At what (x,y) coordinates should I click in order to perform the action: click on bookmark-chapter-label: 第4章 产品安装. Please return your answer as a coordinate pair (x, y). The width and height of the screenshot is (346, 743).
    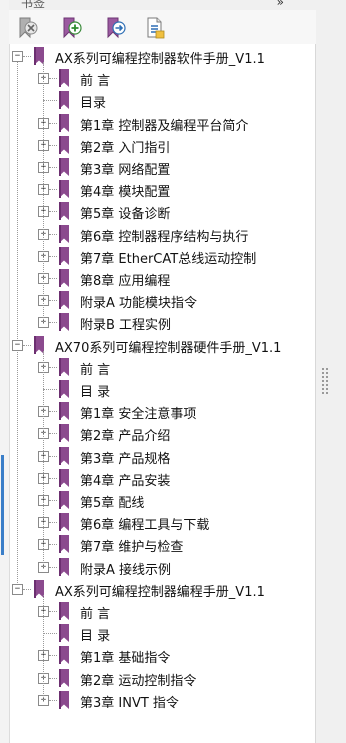
    Looking at the image, I should click on (125, 481).